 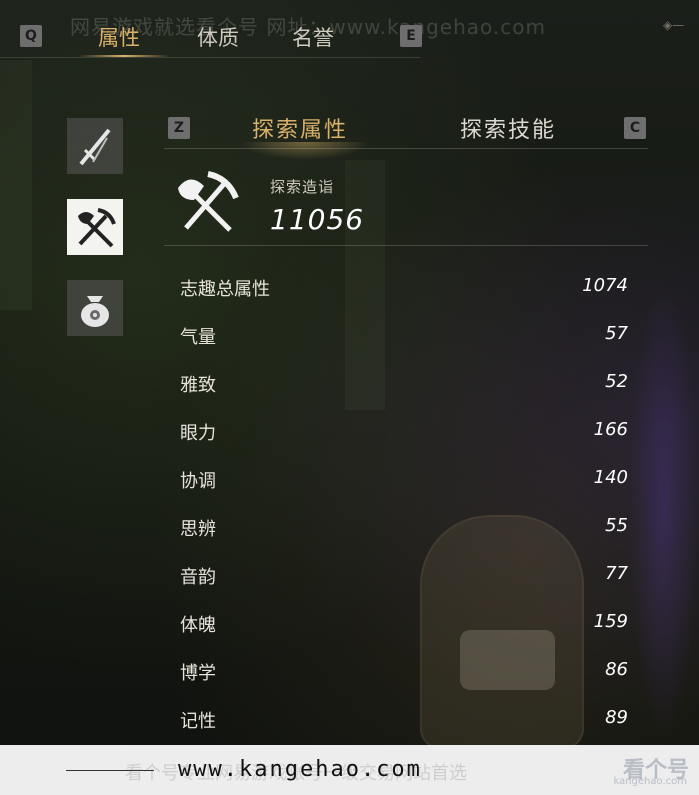 What do you see at coordinates (404, 578) in the screenshot?
I see `stat-row: 音韵 77` at bounding box center [404, 578].